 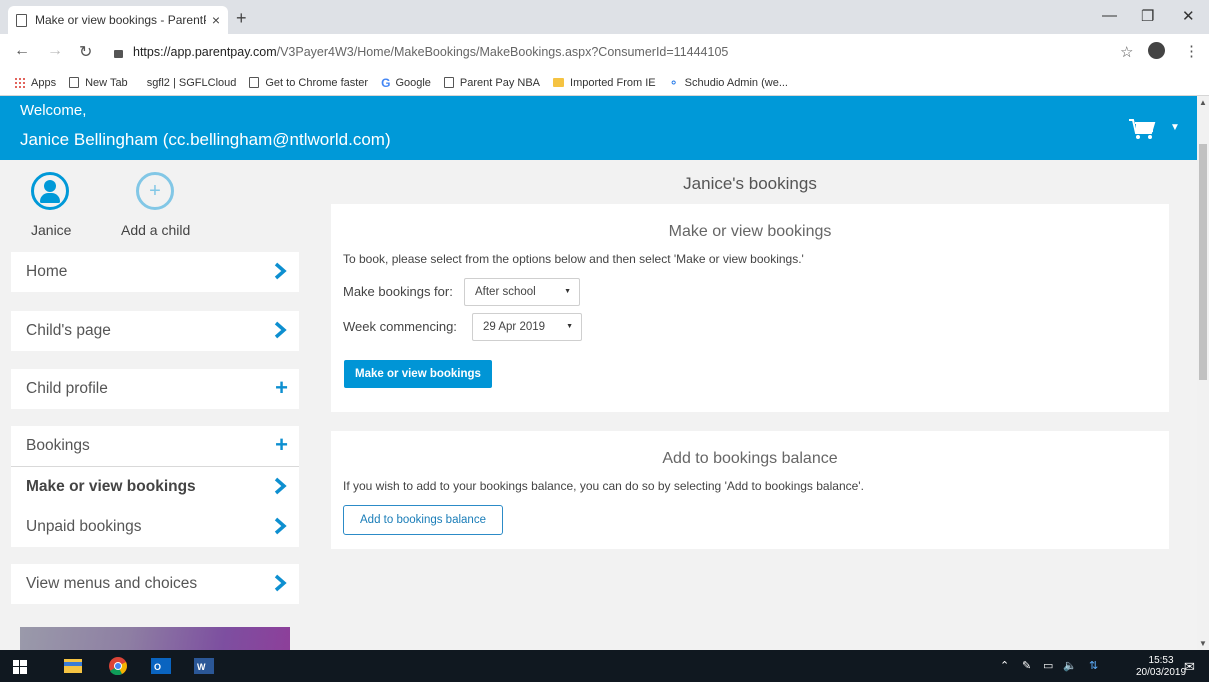 I want to click on word-icon: W, so click(x=204, y=666).